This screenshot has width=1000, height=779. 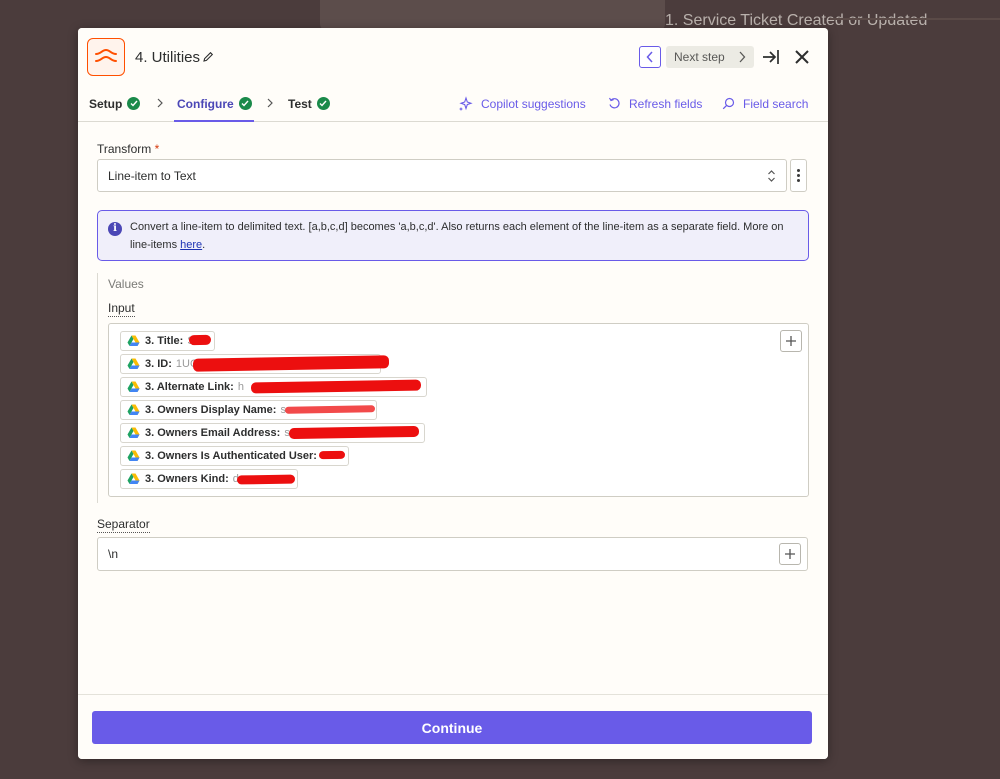 I want to click on separator-label-text: Separator, so click(x=123, y=525).